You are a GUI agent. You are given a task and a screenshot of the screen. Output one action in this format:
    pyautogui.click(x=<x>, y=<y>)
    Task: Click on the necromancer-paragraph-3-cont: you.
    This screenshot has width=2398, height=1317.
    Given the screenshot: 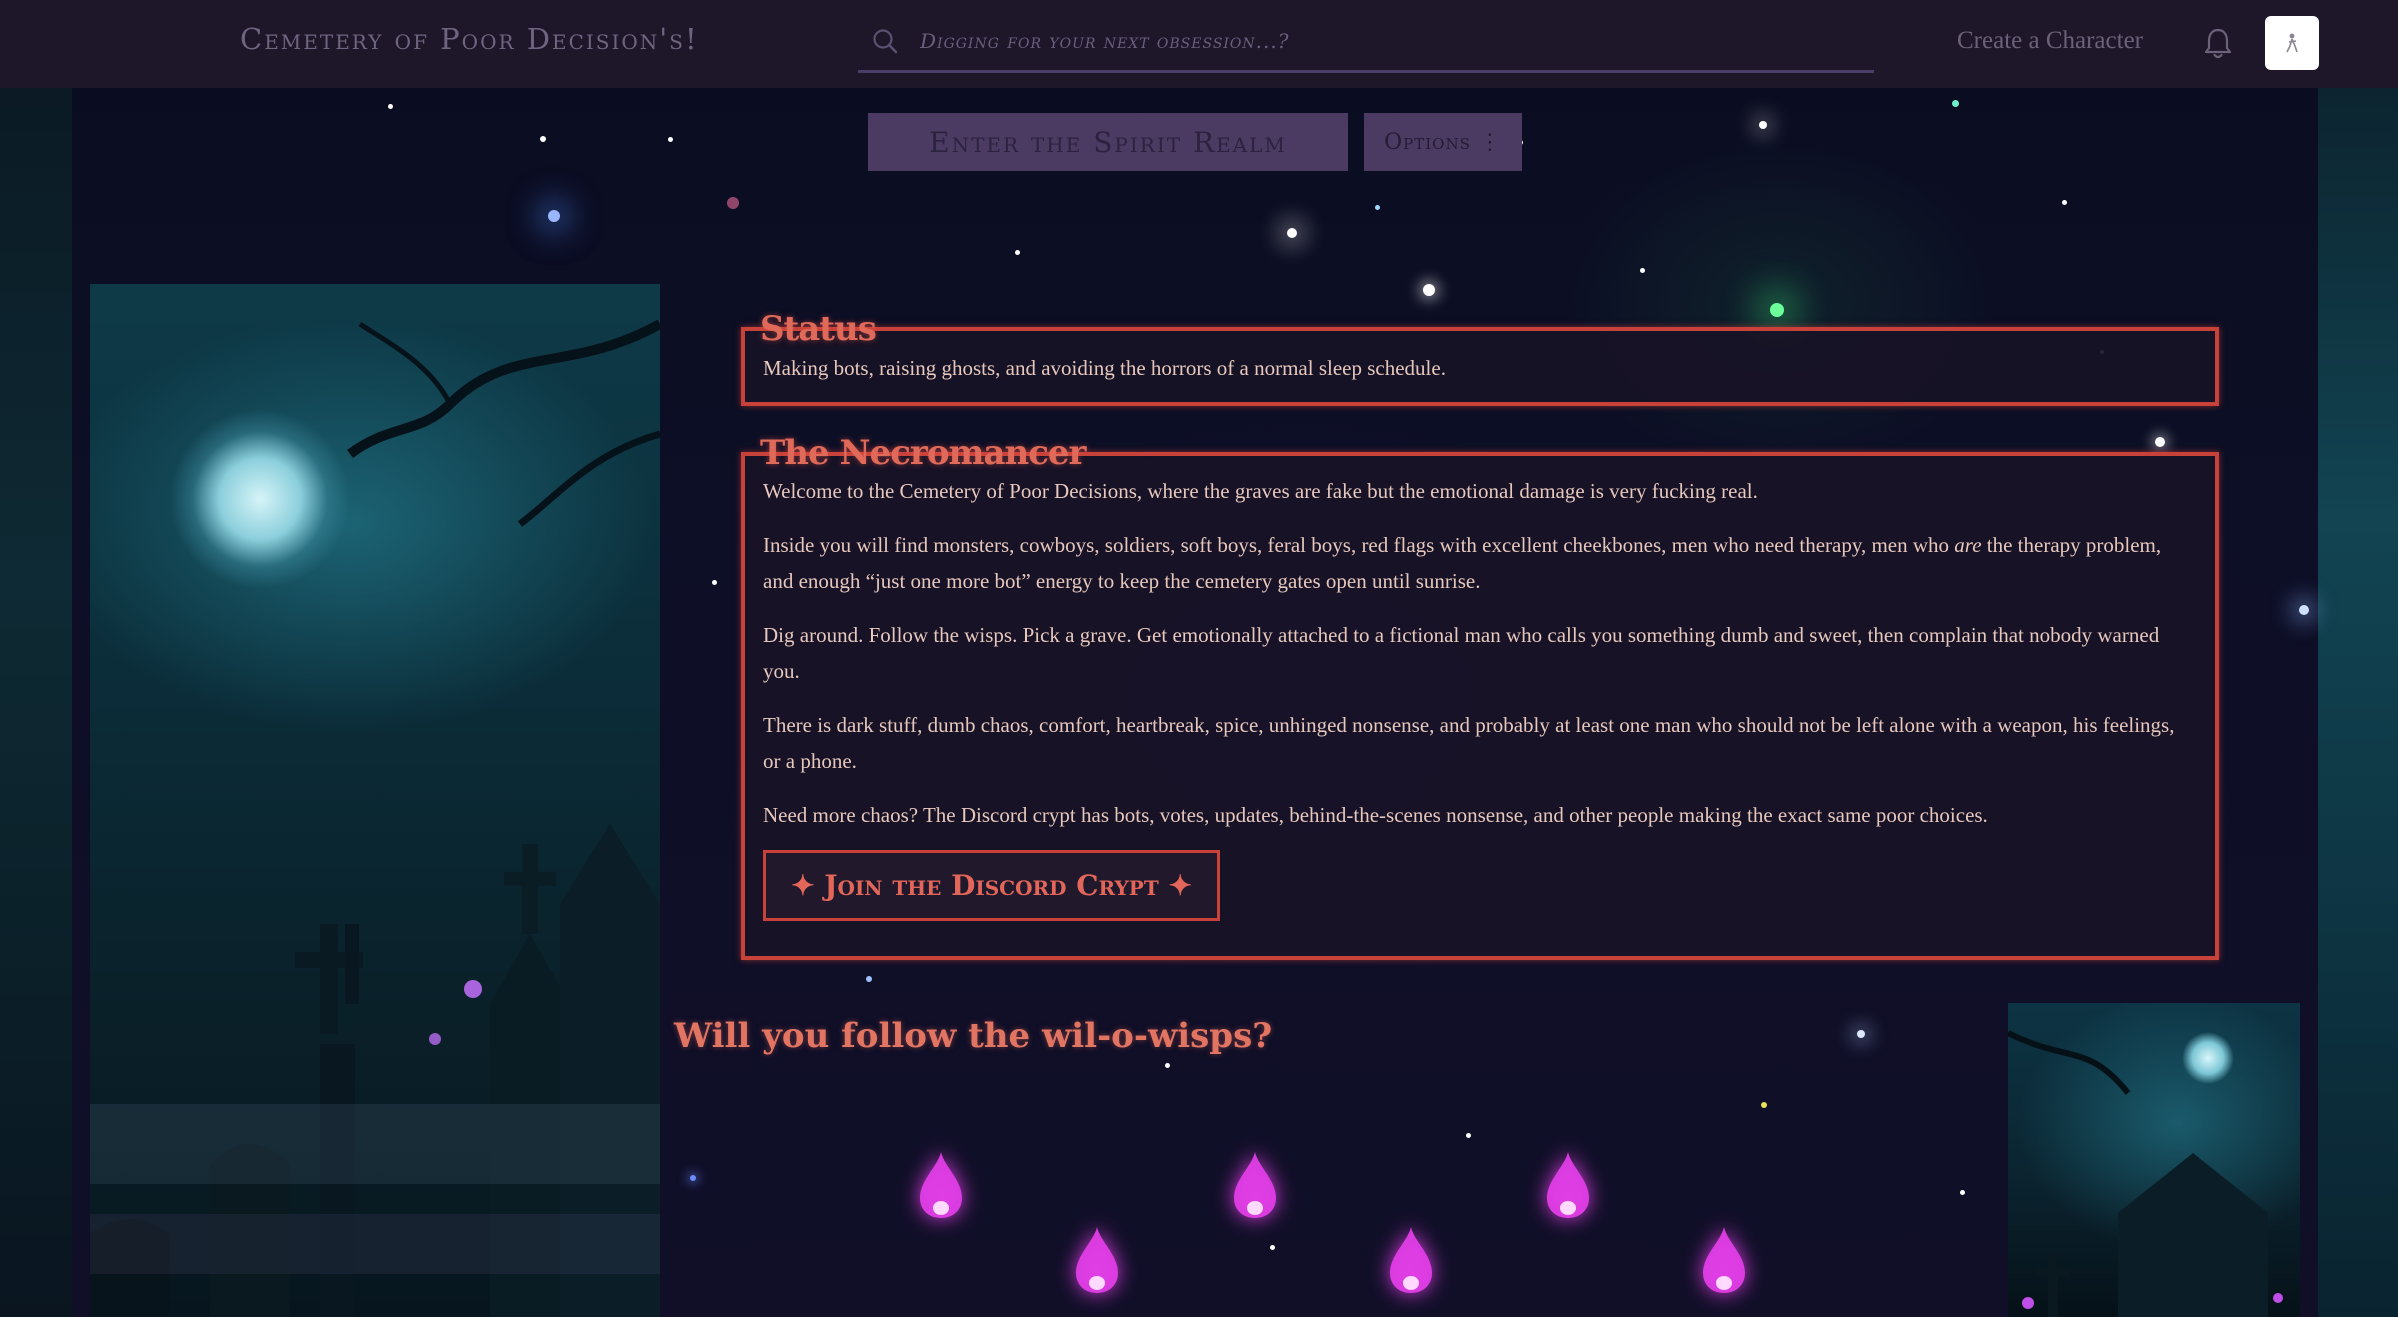 What is the action you would take?
    pyautogui.click(x=781, y=671)
    